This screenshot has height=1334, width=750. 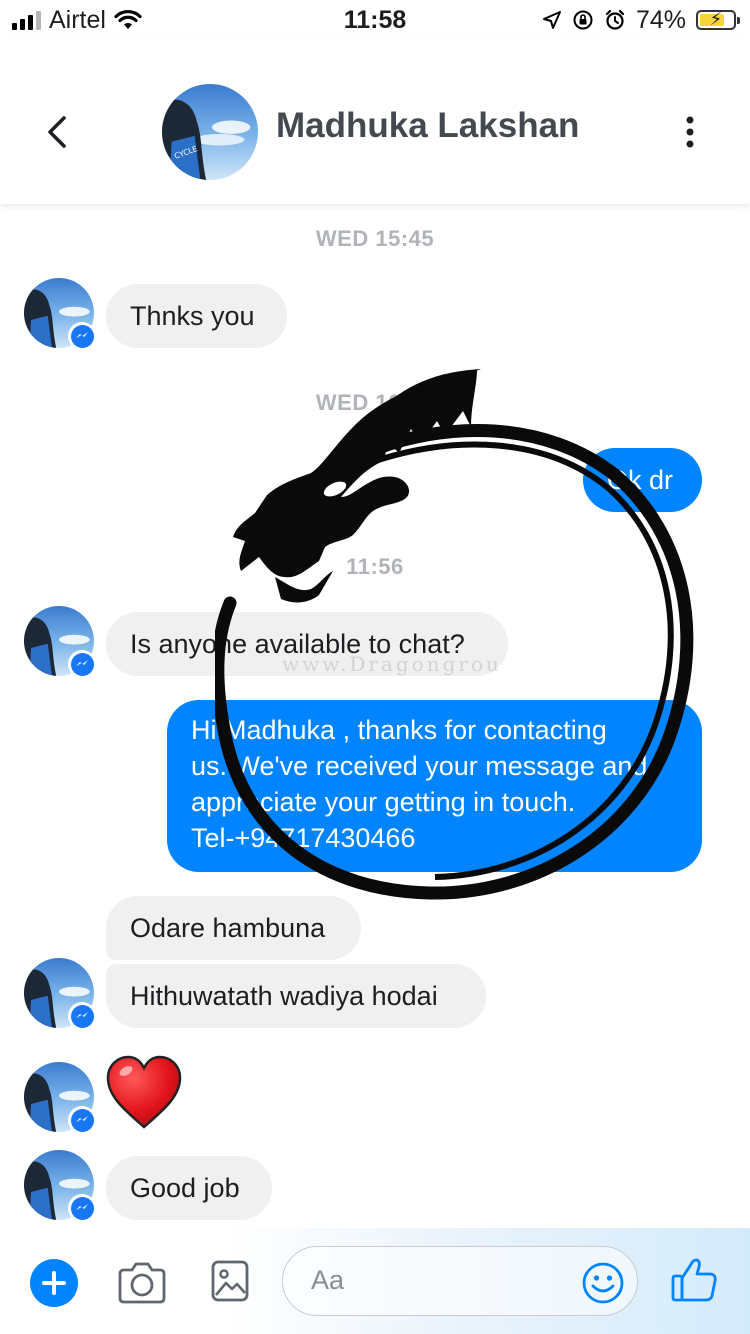 What do you see at coordinates (54, 1283) in the screenshot?
I see `plus-icon` at bounding box center [54, 1283].